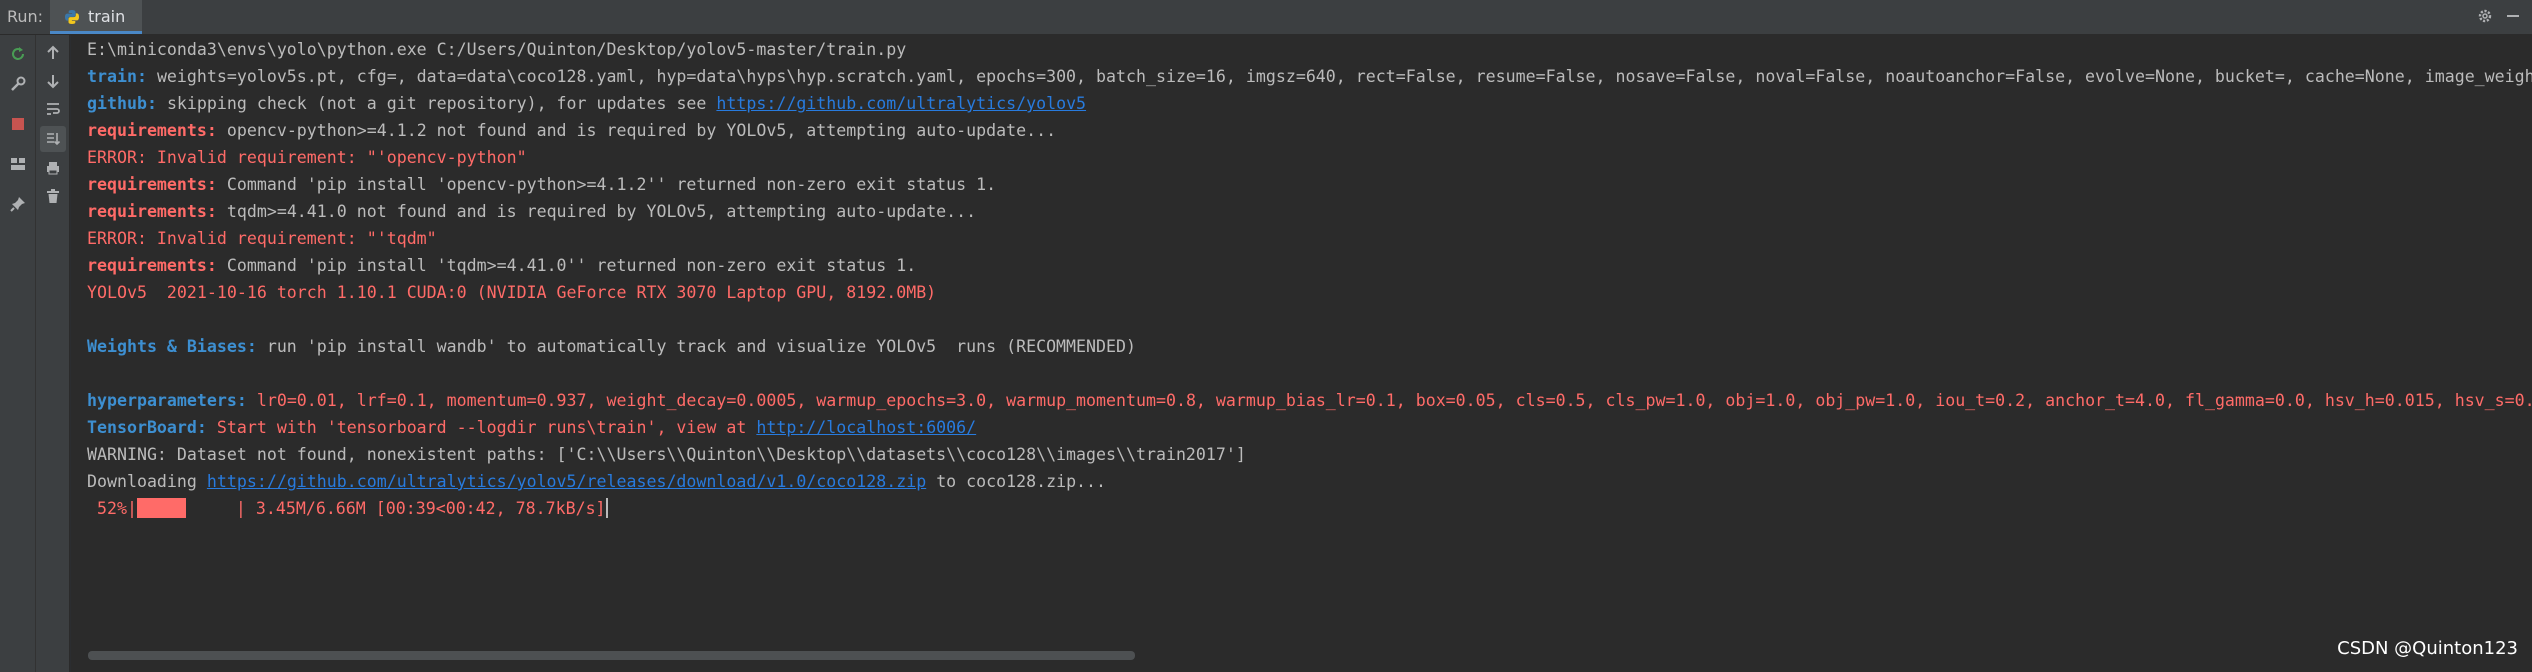 The height and width of the screenshot is (672, 2532). I want to click on trash-icon, so click(53, 196).